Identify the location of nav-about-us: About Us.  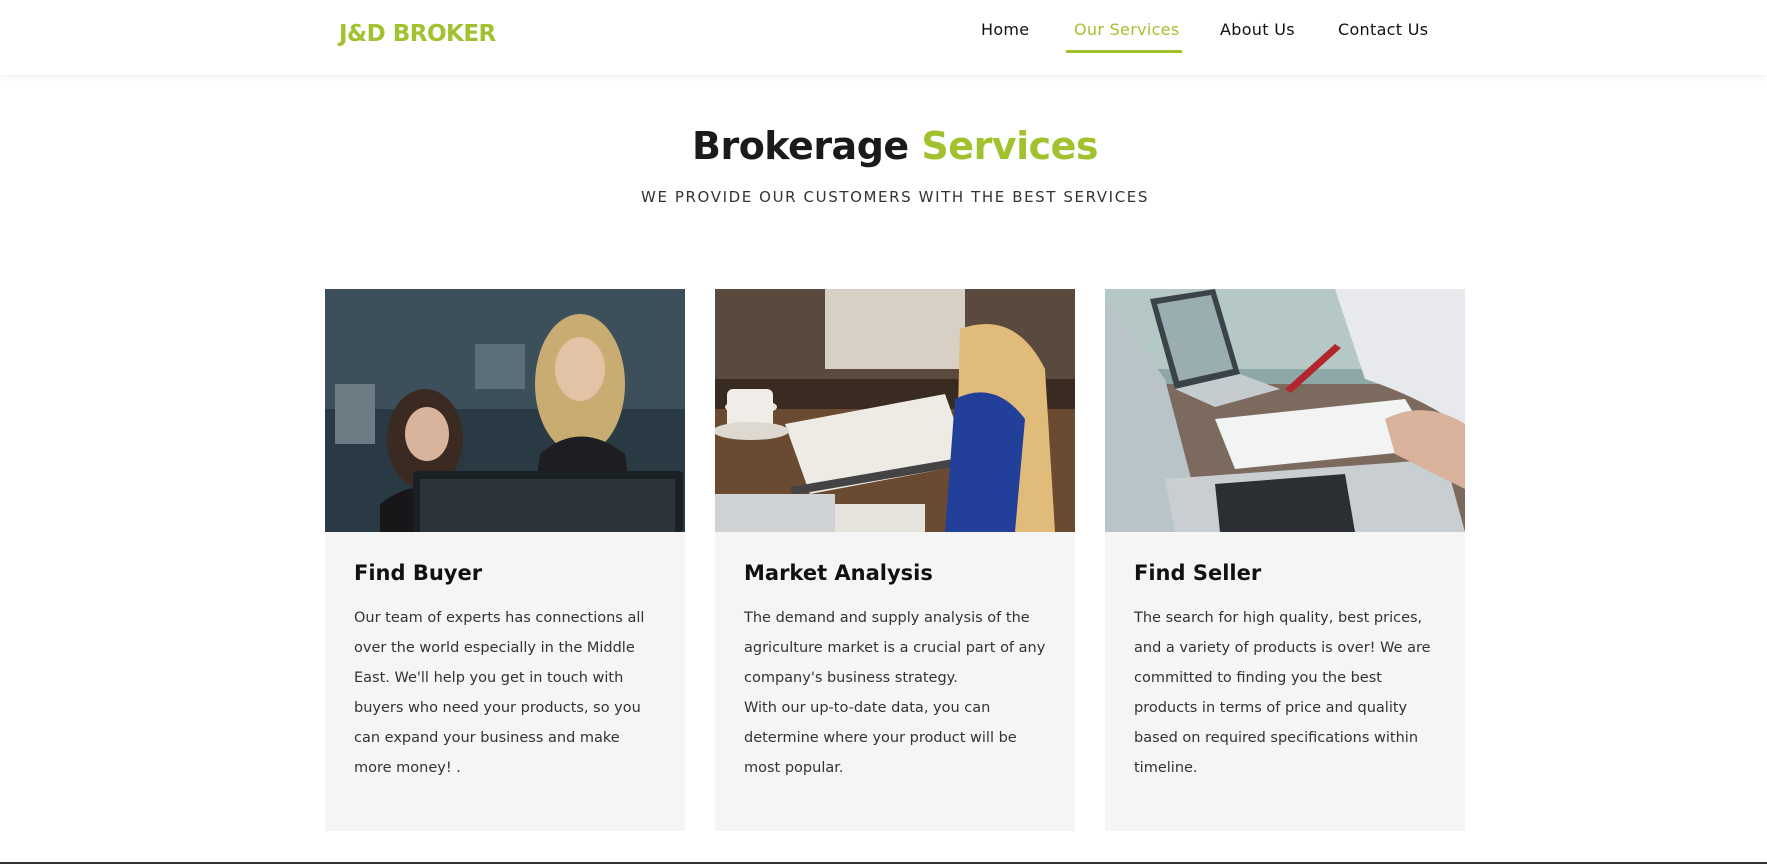
(1257, 29).